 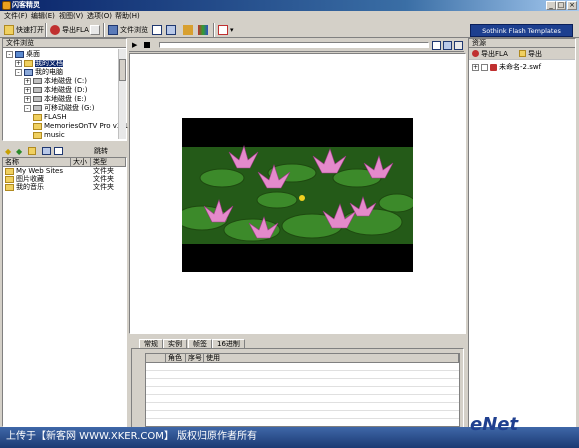 I want to click on menu-options: 选项(O), so click(x=99, y=16).